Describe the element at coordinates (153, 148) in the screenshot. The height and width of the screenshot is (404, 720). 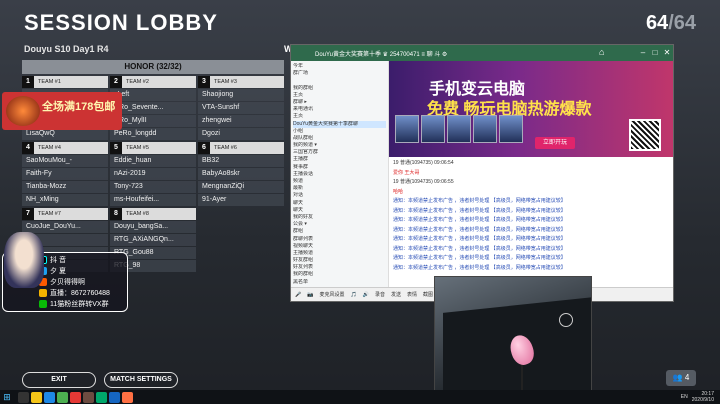
I see `team-card-header: 5 TEAM #5` at that location.